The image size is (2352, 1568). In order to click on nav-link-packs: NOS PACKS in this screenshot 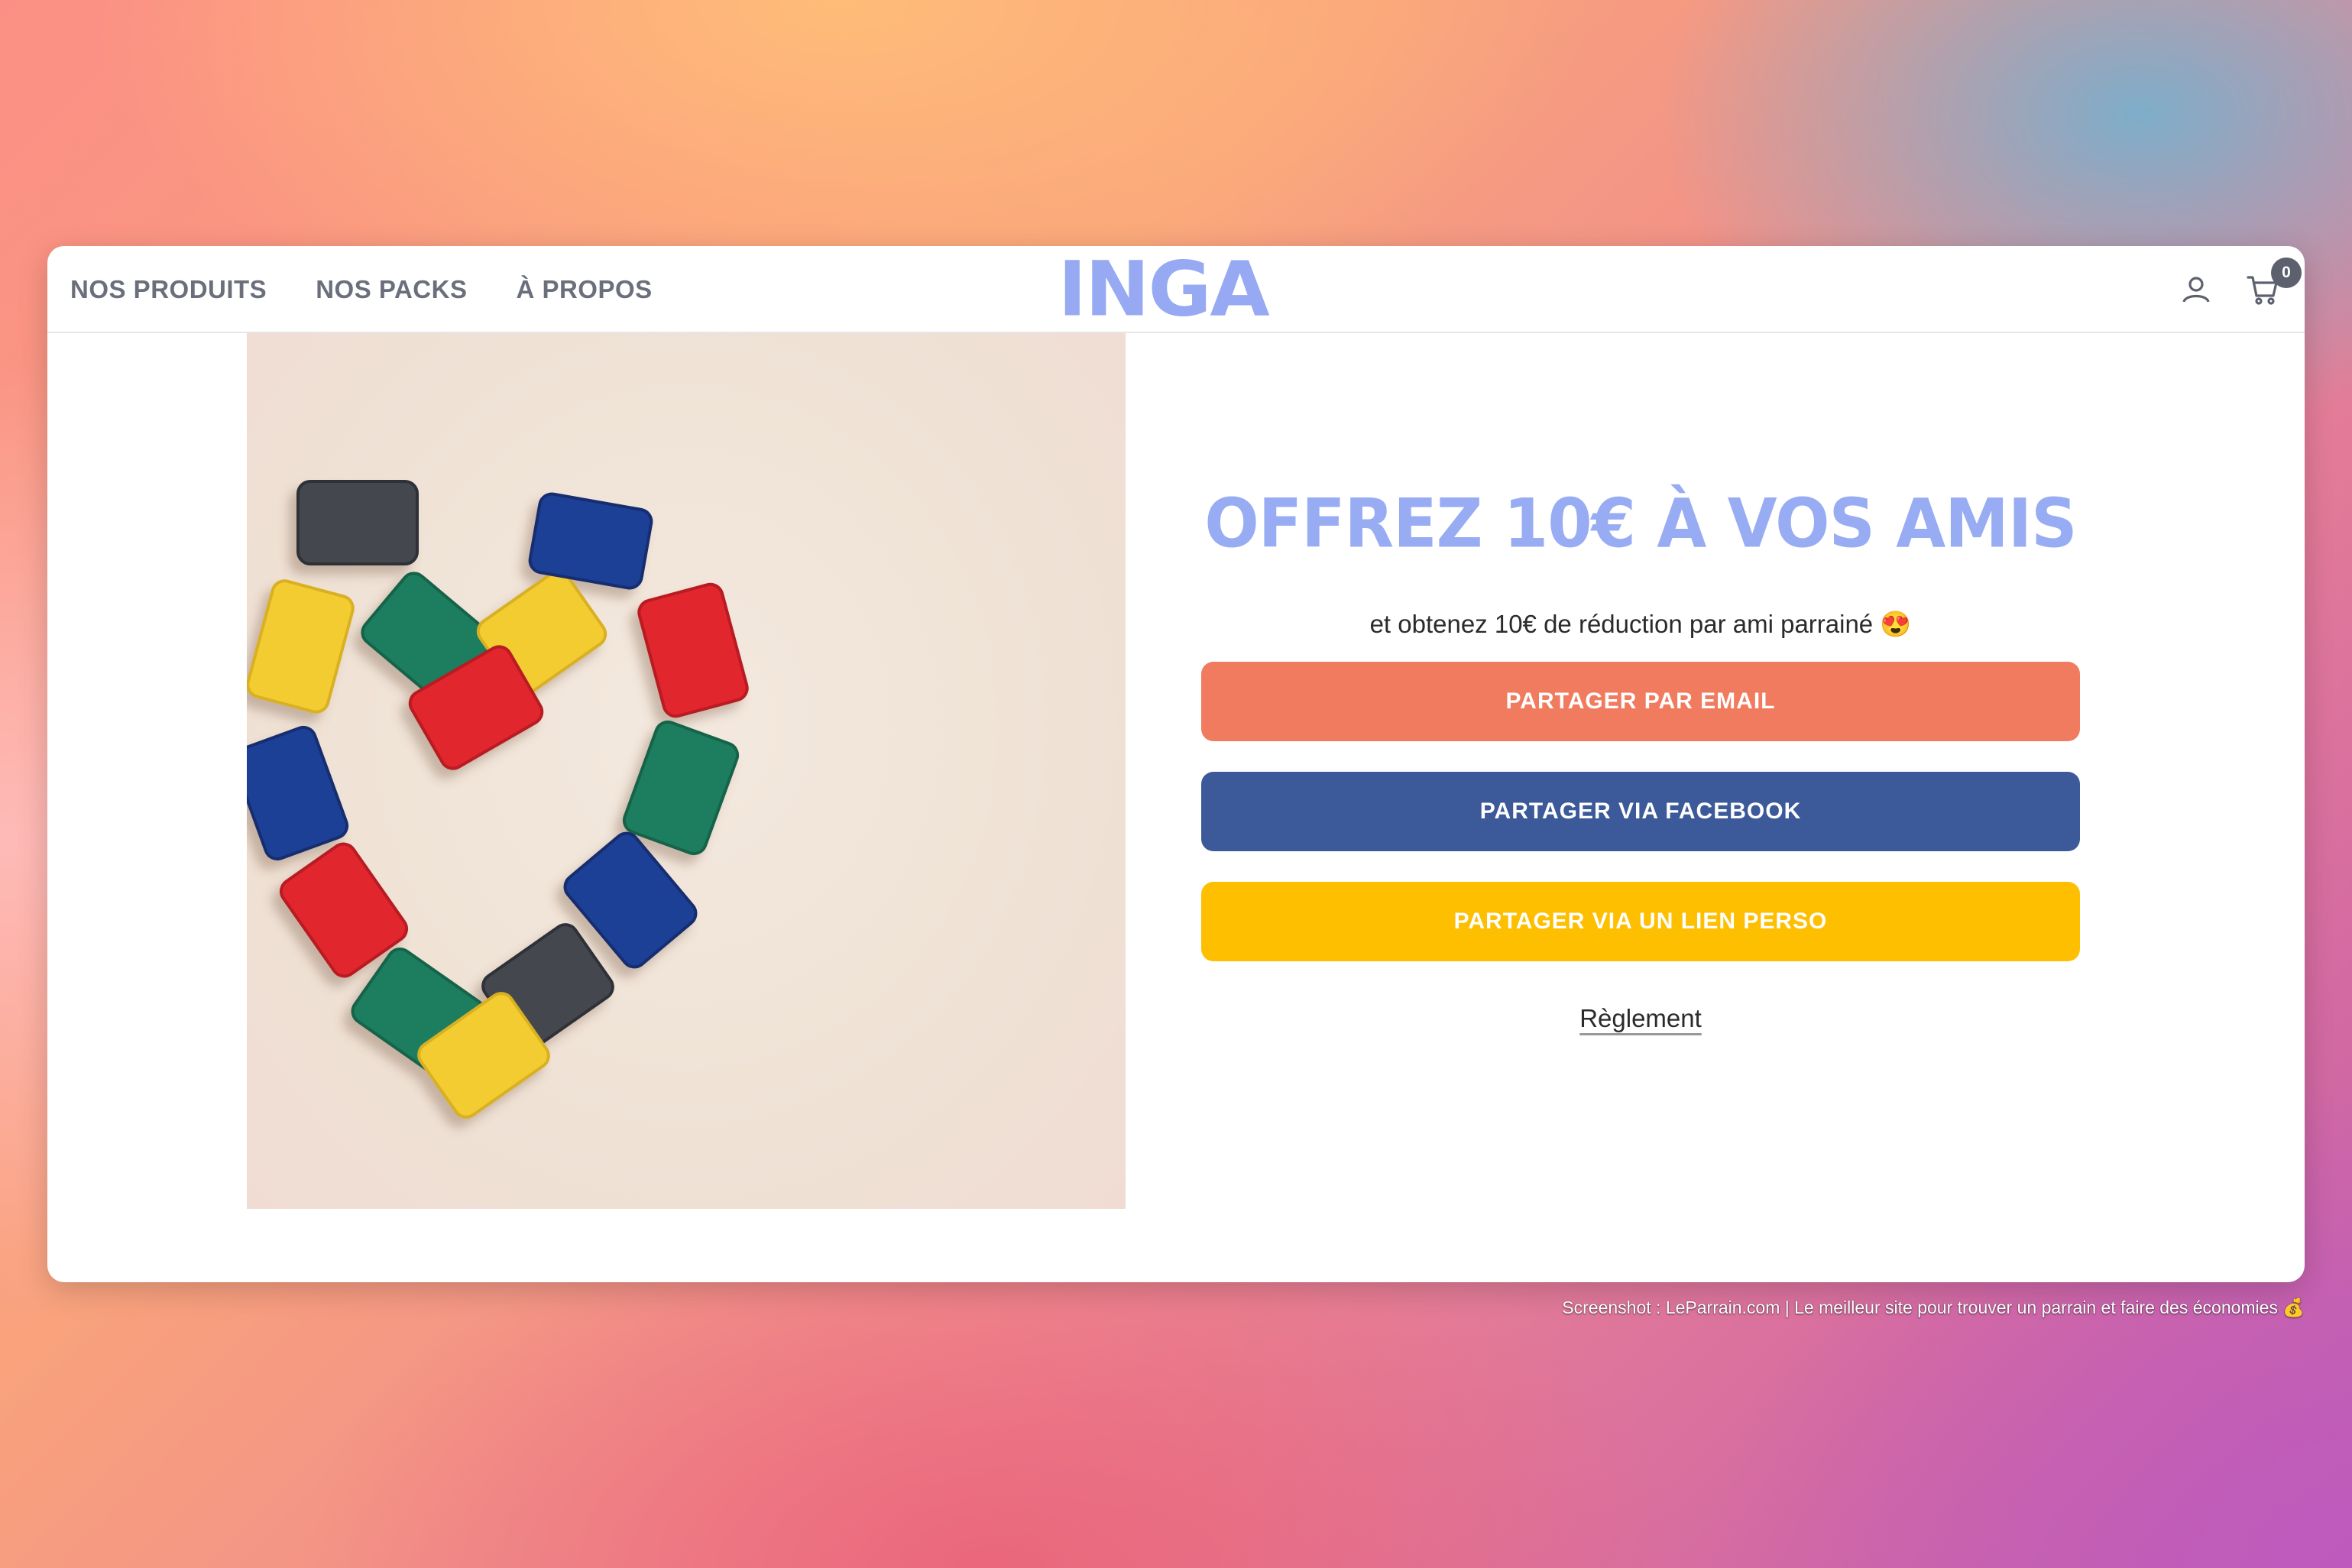, I will do `click(391, 289)`.